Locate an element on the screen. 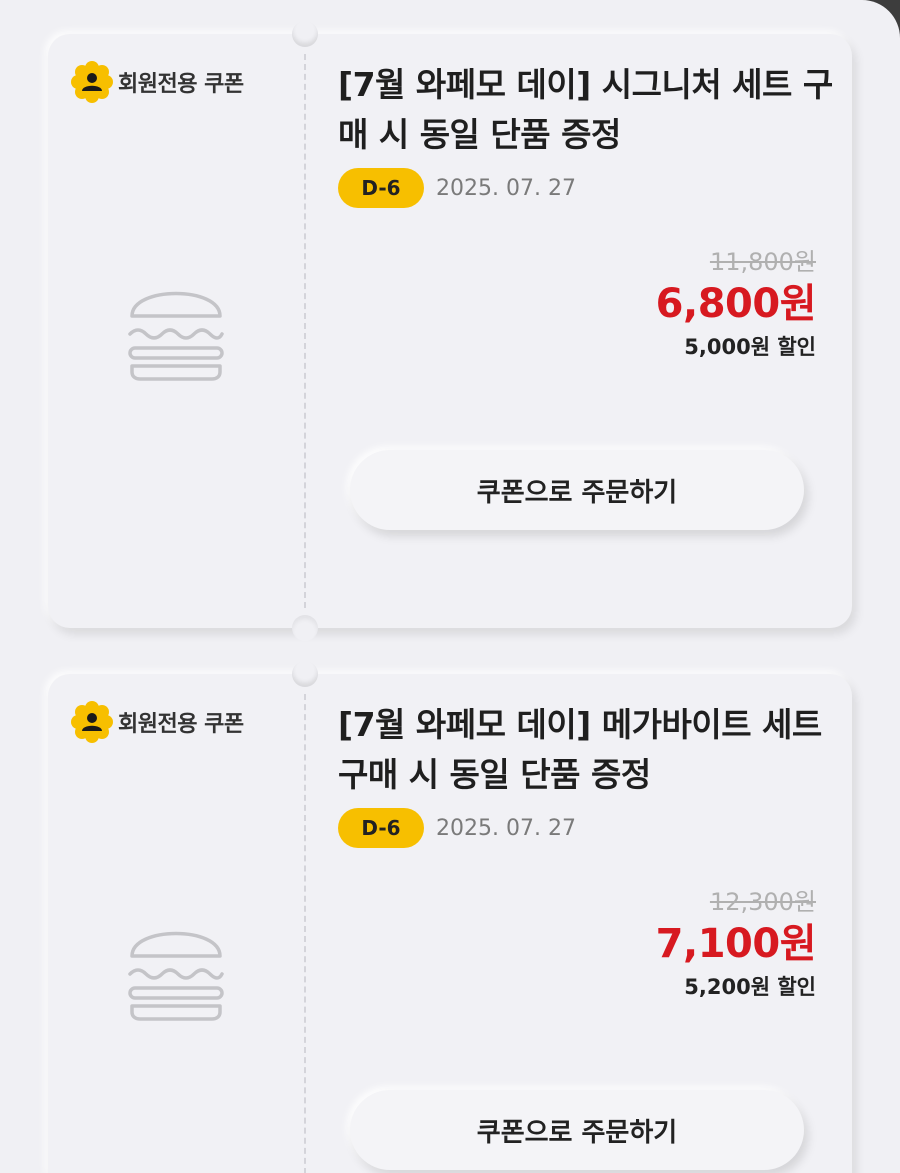  sale-price: 6,800원 is located at coordinates (736, 304).